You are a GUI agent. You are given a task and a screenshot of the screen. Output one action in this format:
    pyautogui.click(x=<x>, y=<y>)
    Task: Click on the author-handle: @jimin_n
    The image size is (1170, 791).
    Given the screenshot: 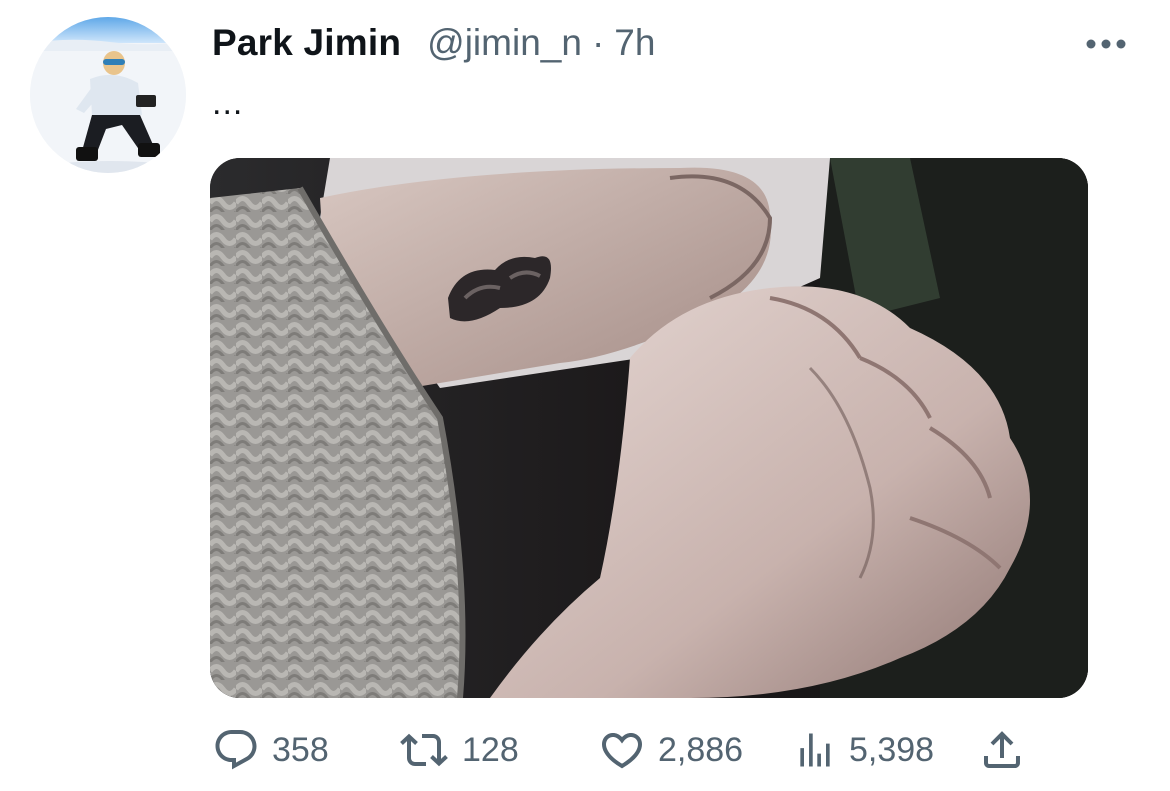 What is the action you would take?
    pyautogui.click(x=504, y=43)
    